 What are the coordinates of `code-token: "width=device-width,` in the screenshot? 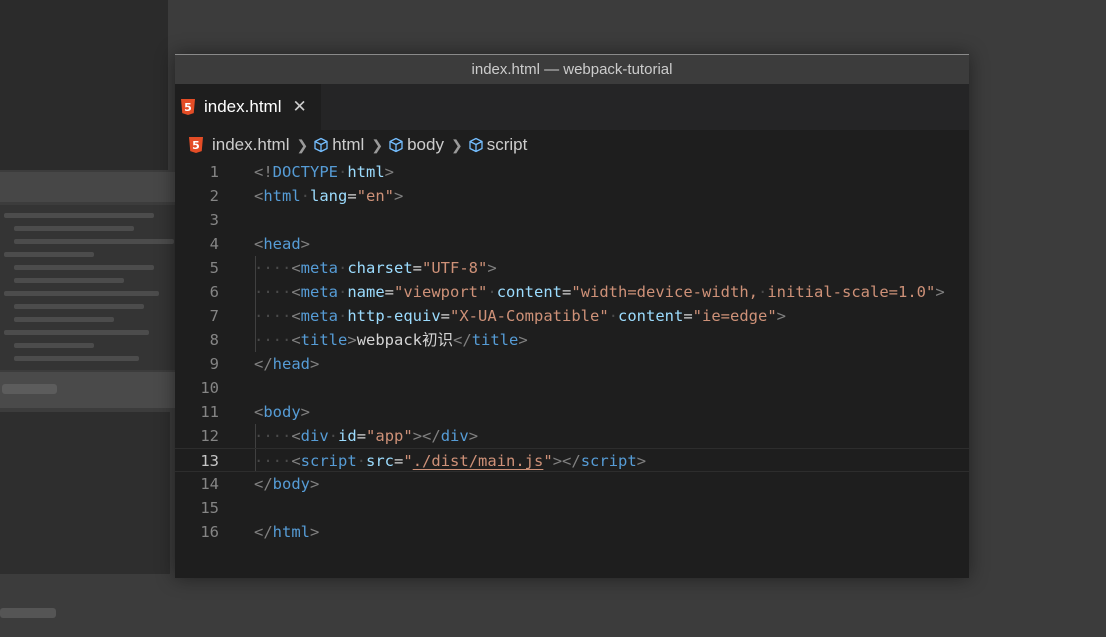 It's located at (664, 292).